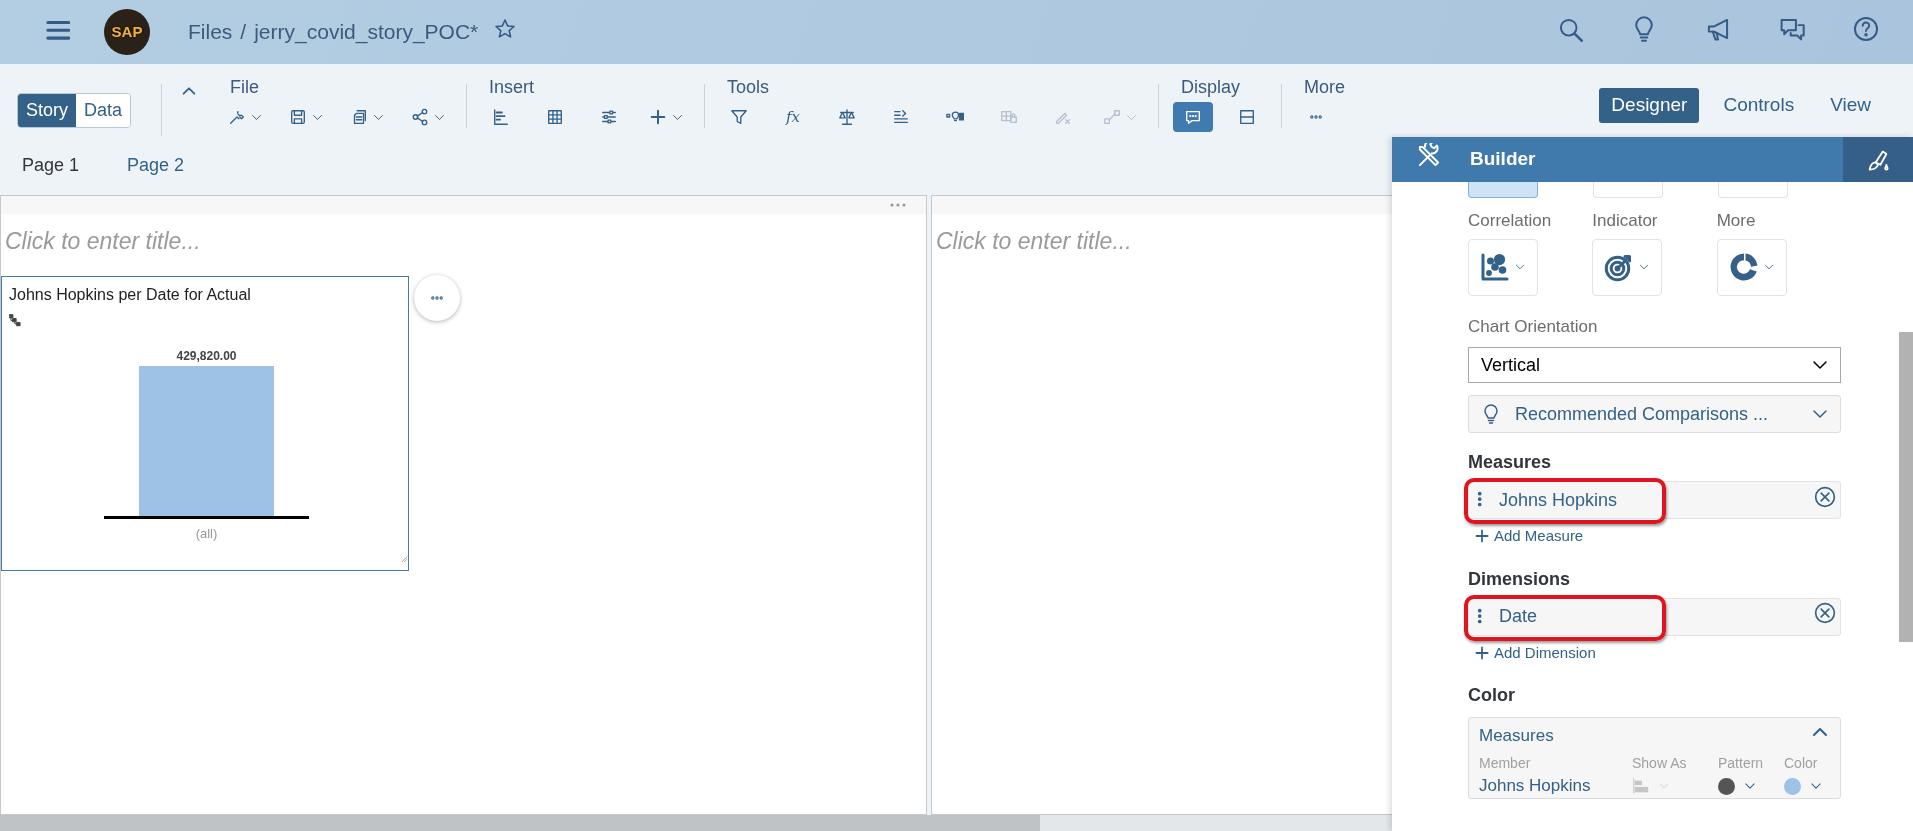  Describe the element at coordinates (1516, 735) in the screenshot. I see `group-heading: Measures` at that location.